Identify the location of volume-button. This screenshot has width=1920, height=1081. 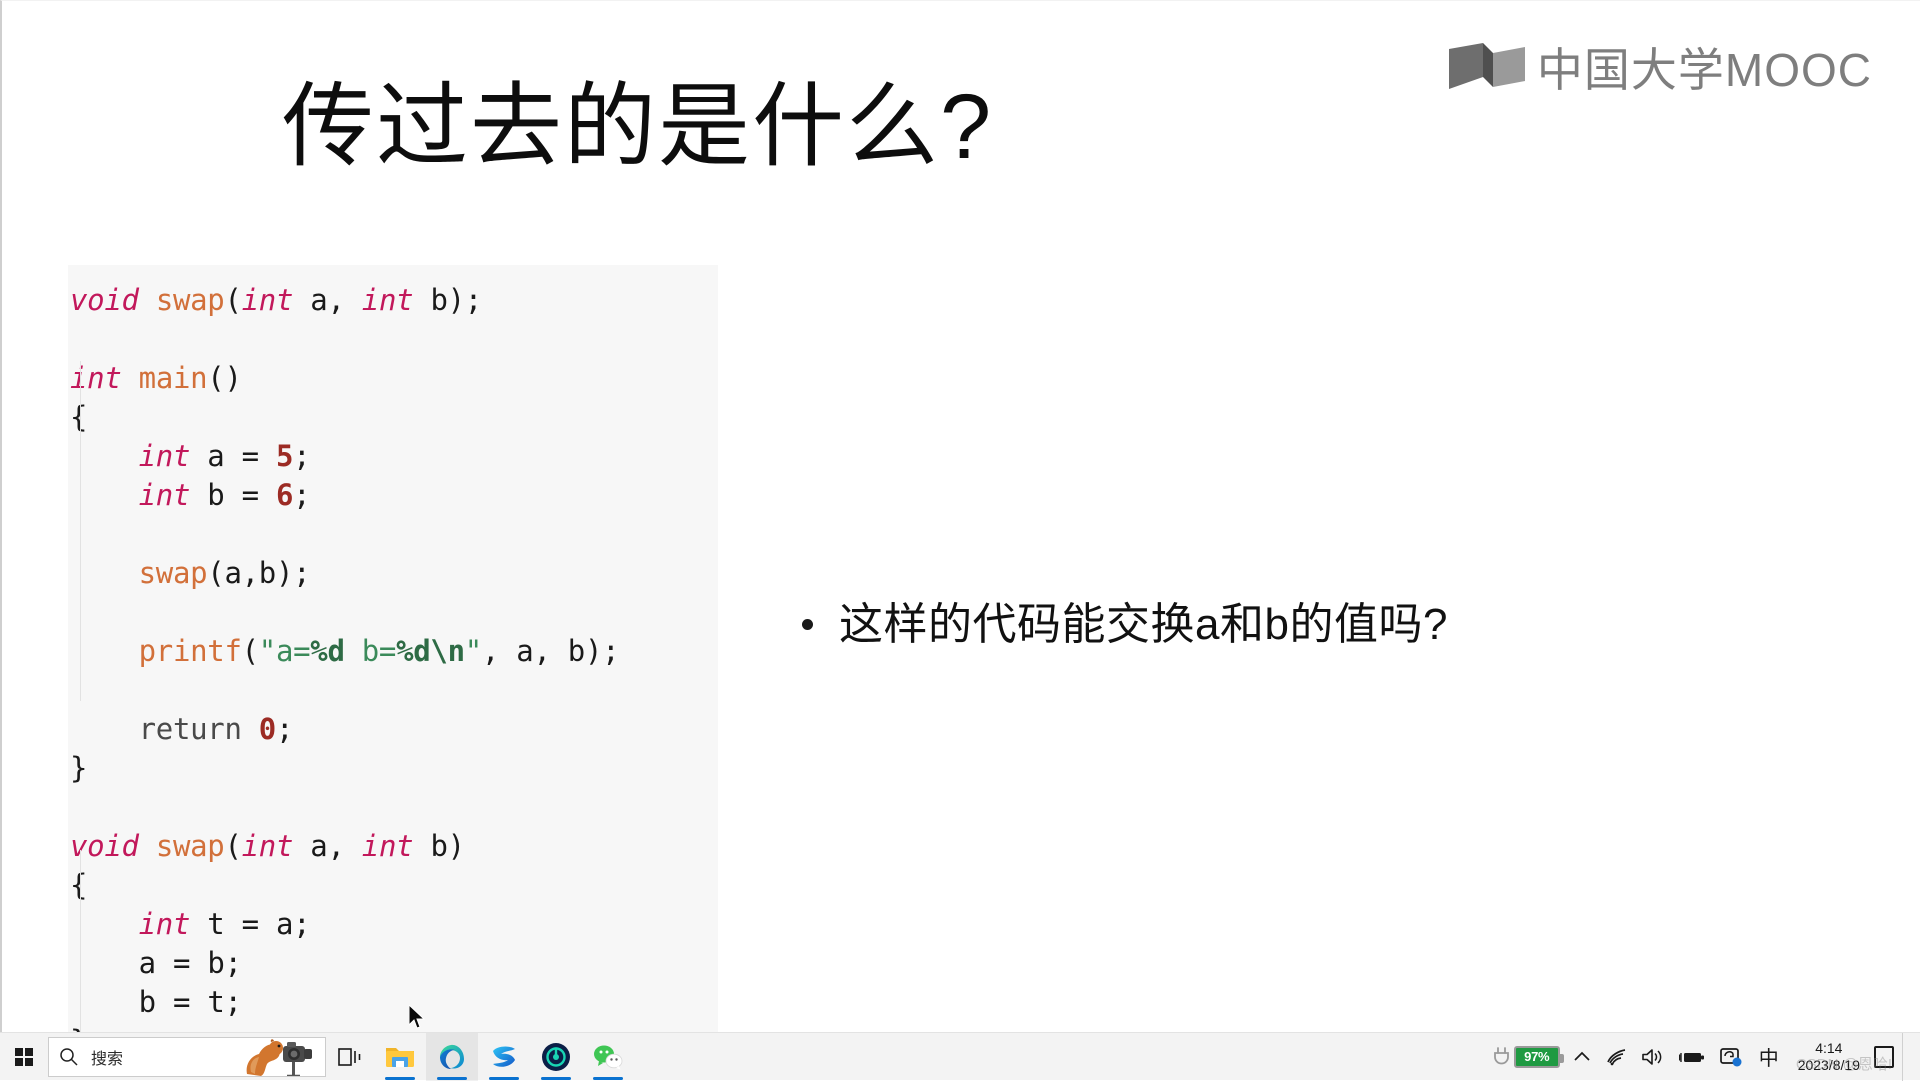
(1653, 1057).